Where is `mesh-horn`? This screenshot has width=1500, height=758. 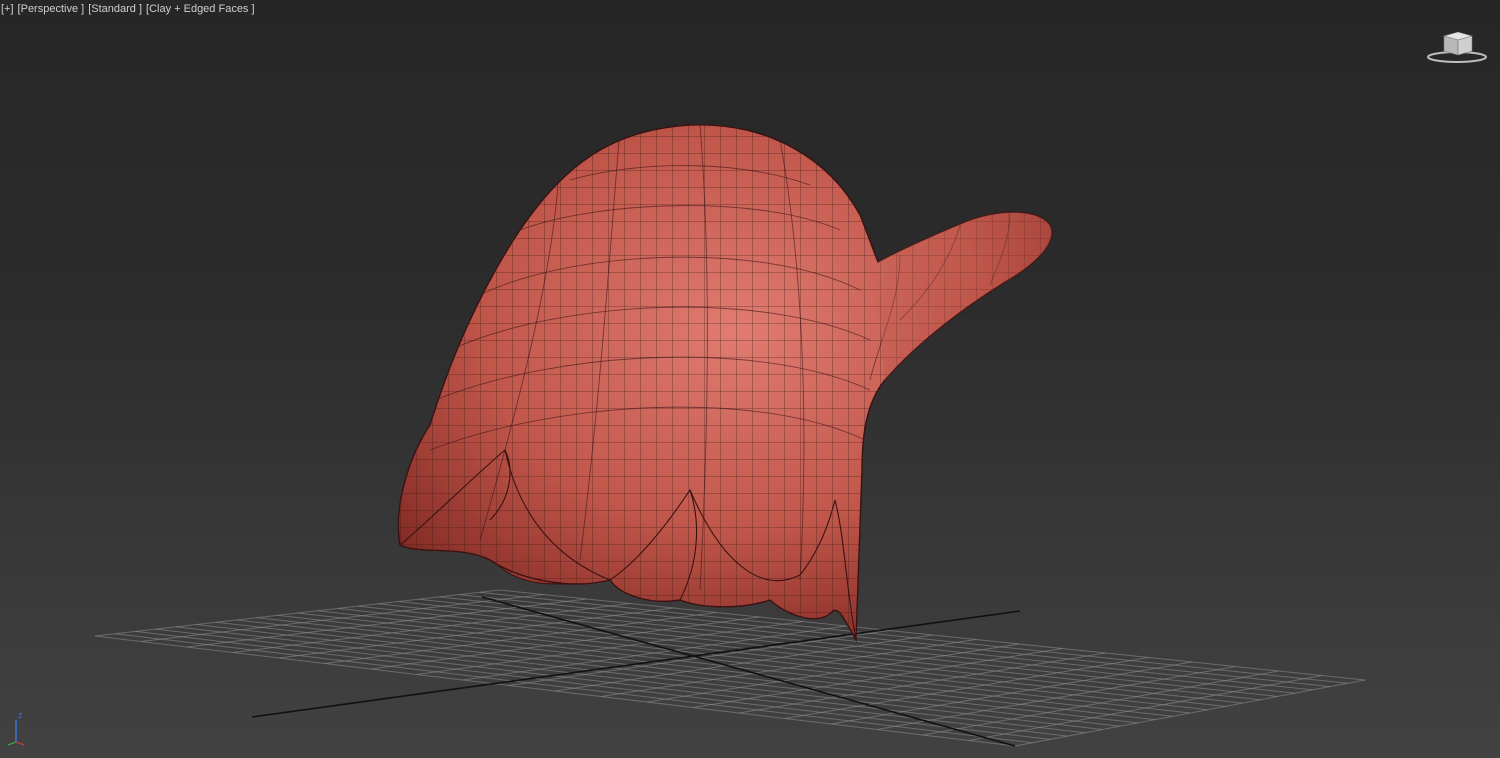 mesh-horn is located at coordinates (965, 296).